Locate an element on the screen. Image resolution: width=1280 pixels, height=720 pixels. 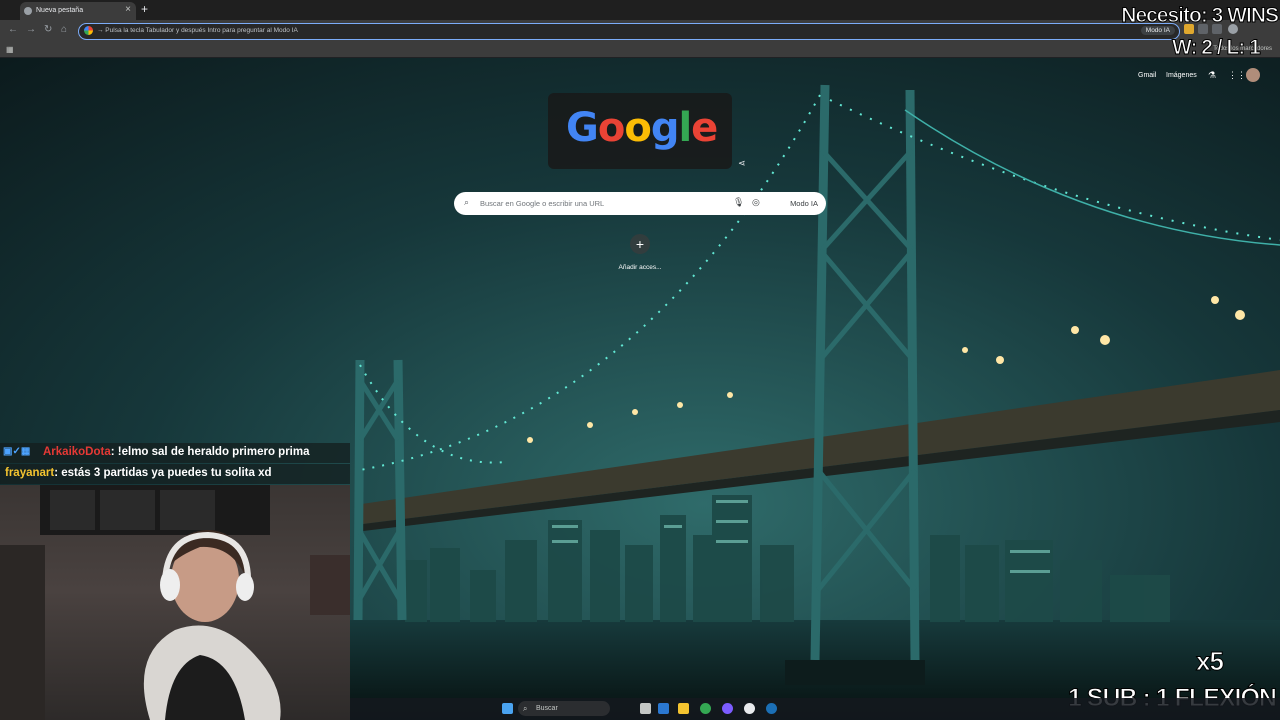
streamer-silhouette is located at coordinates (175, 602).